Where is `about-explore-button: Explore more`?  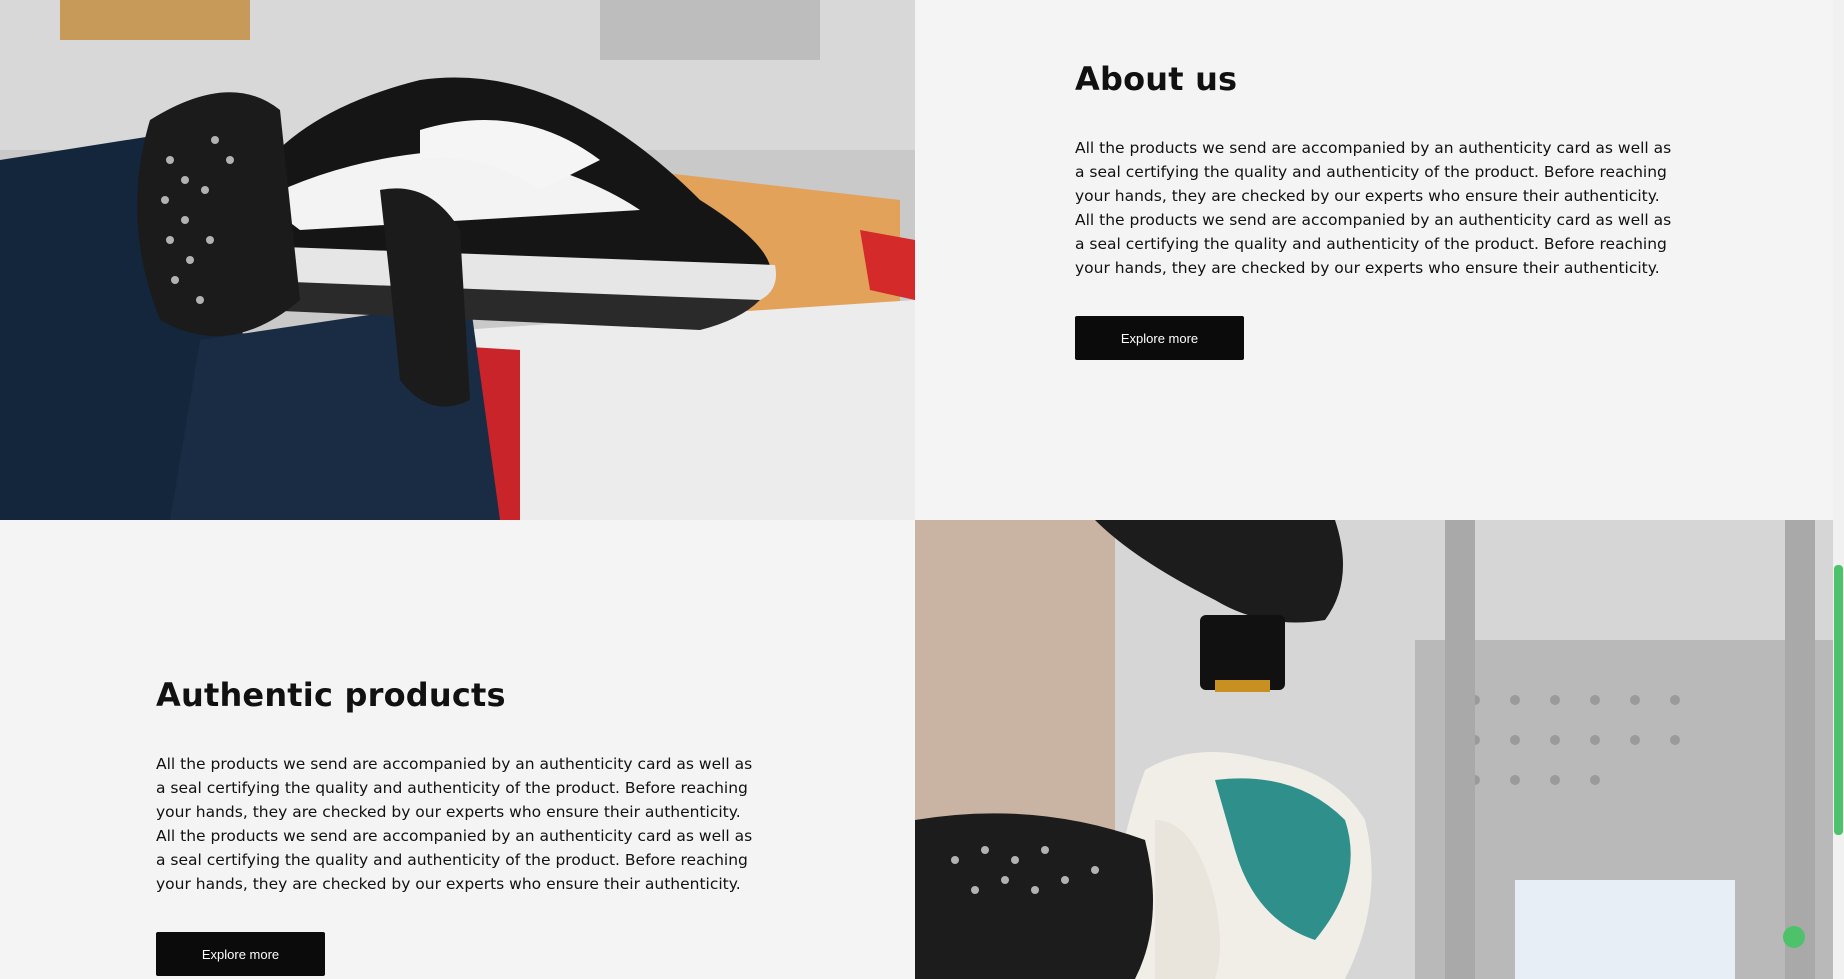
about-explore-button: Explore more is located at coordinates (1159, 338).